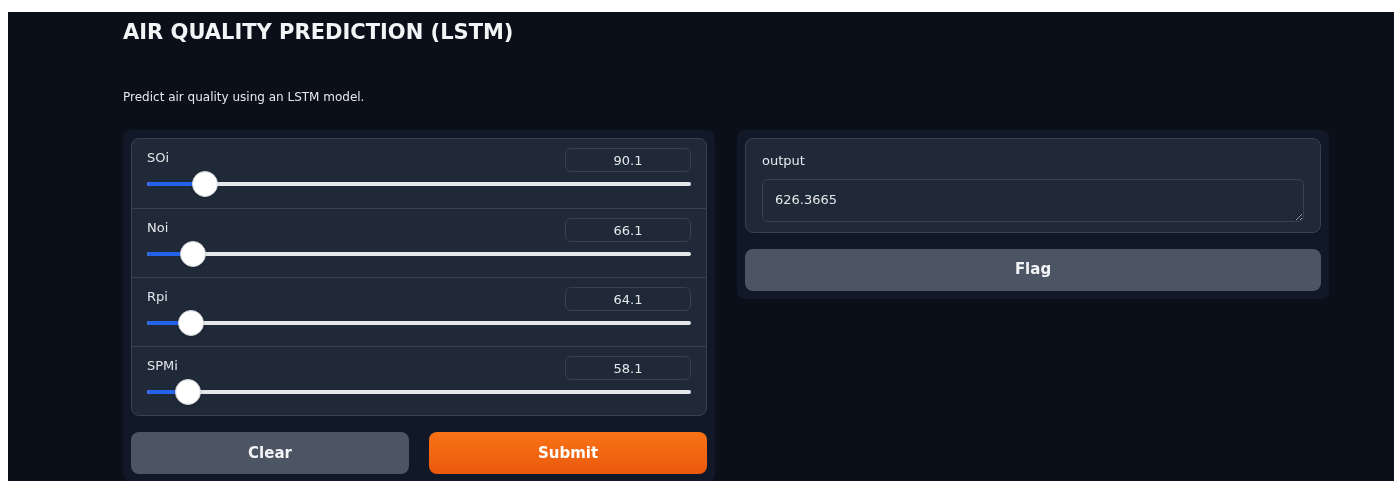 Image resolution: width=1394 pixels, height=481 pixels. I want to click on number-field: 90.1, so click(628, 160).